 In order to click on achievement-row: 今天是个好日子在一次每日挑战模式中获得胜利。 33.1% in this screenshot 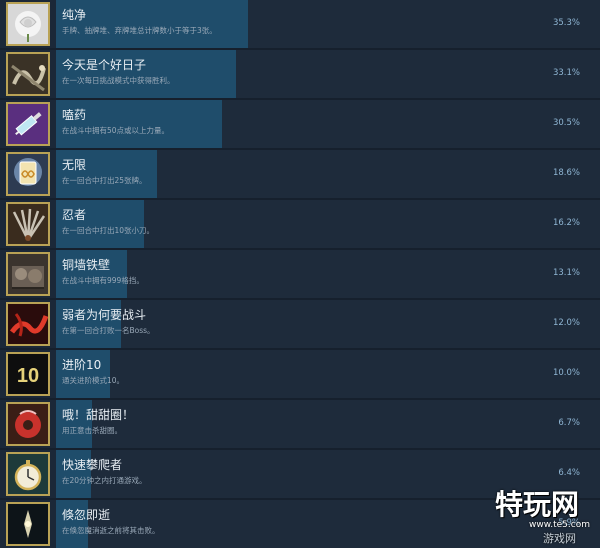, I will do `click(300, 74)`.